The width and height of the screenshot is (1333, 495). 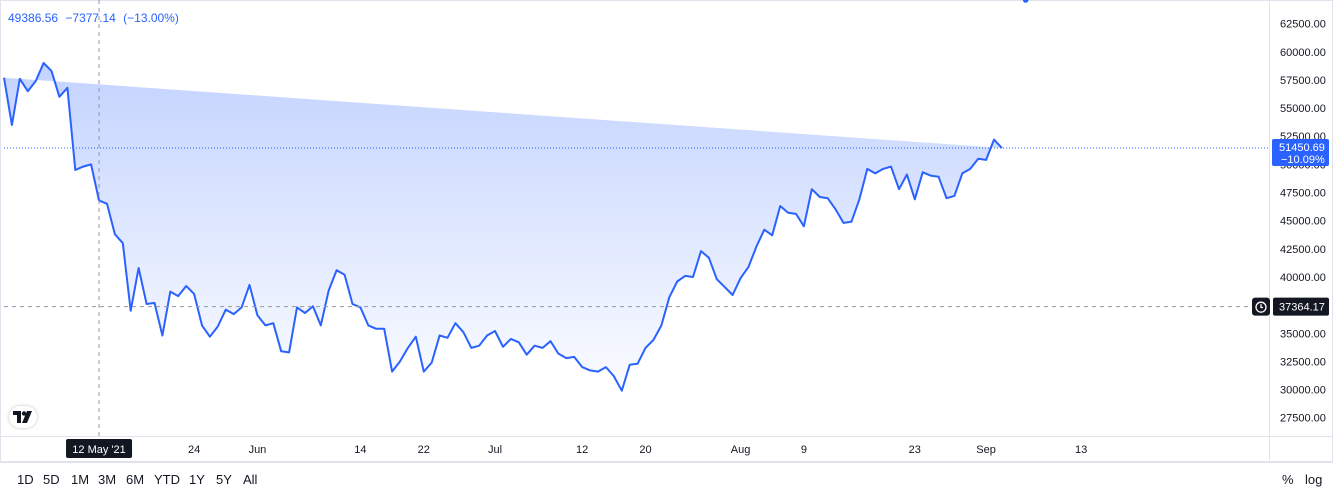 What do you see at coordinates (1303, 160) in the screenshot?
I see `last-price-pct-text: −10.09%` at bounding box center [1303, 160].